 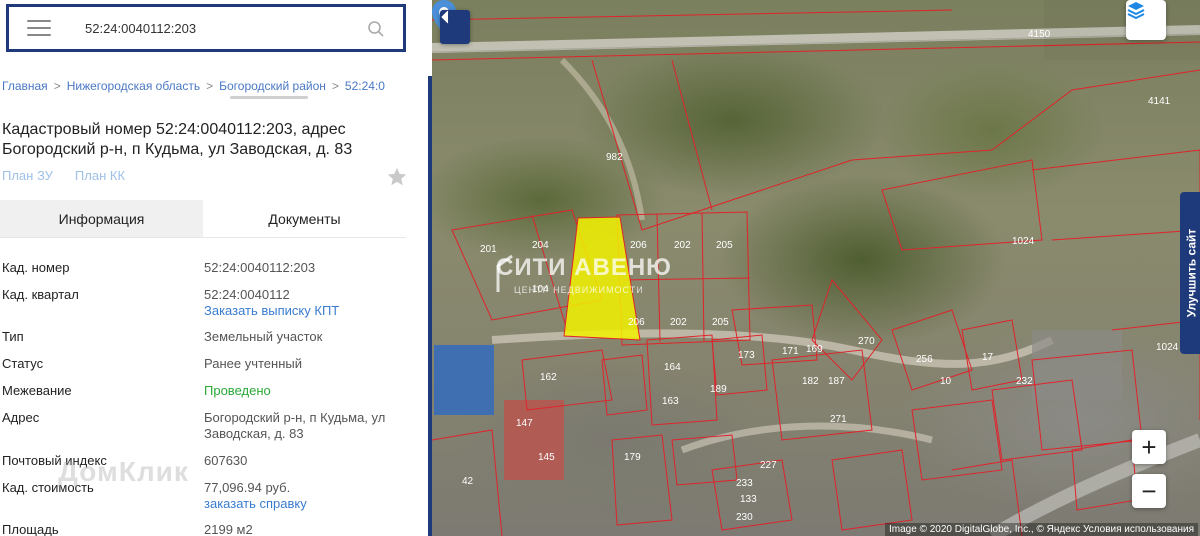 I want to click on info-label: Адрес, so click(x=21, y=417).